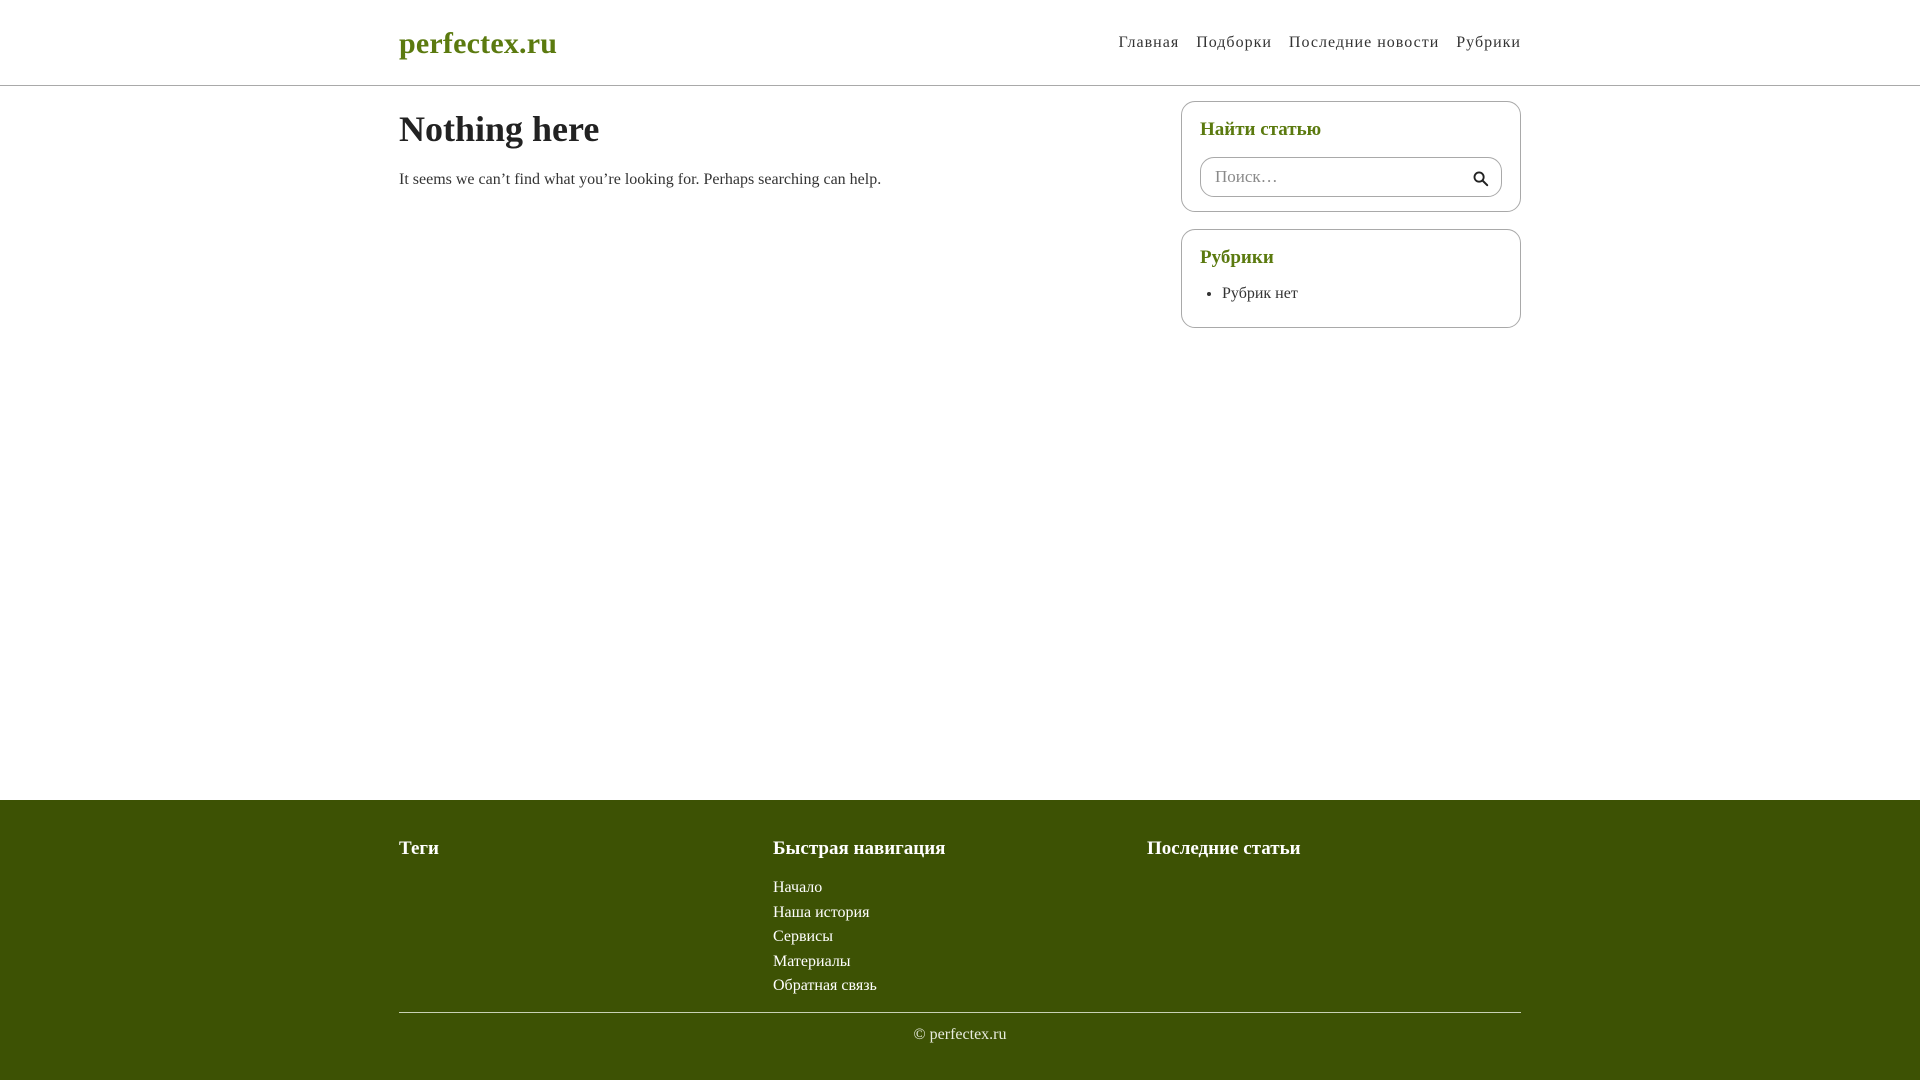 The height and width of the screenshot is (1080, 1920). I want to click on footer-link-start: Начало, so click(797, 887).